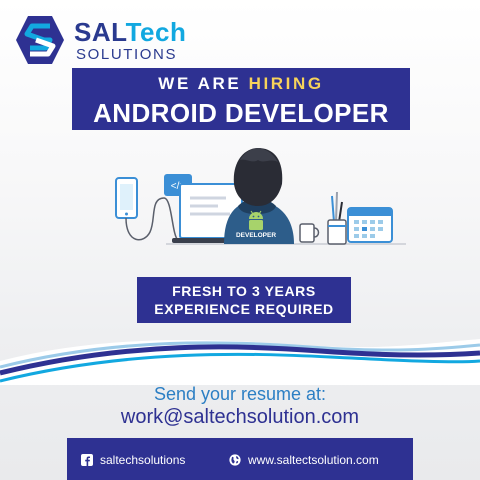  Describe the element at coordinates (126, 198) in the screenshot. I see `smartphone-icon` at that location.